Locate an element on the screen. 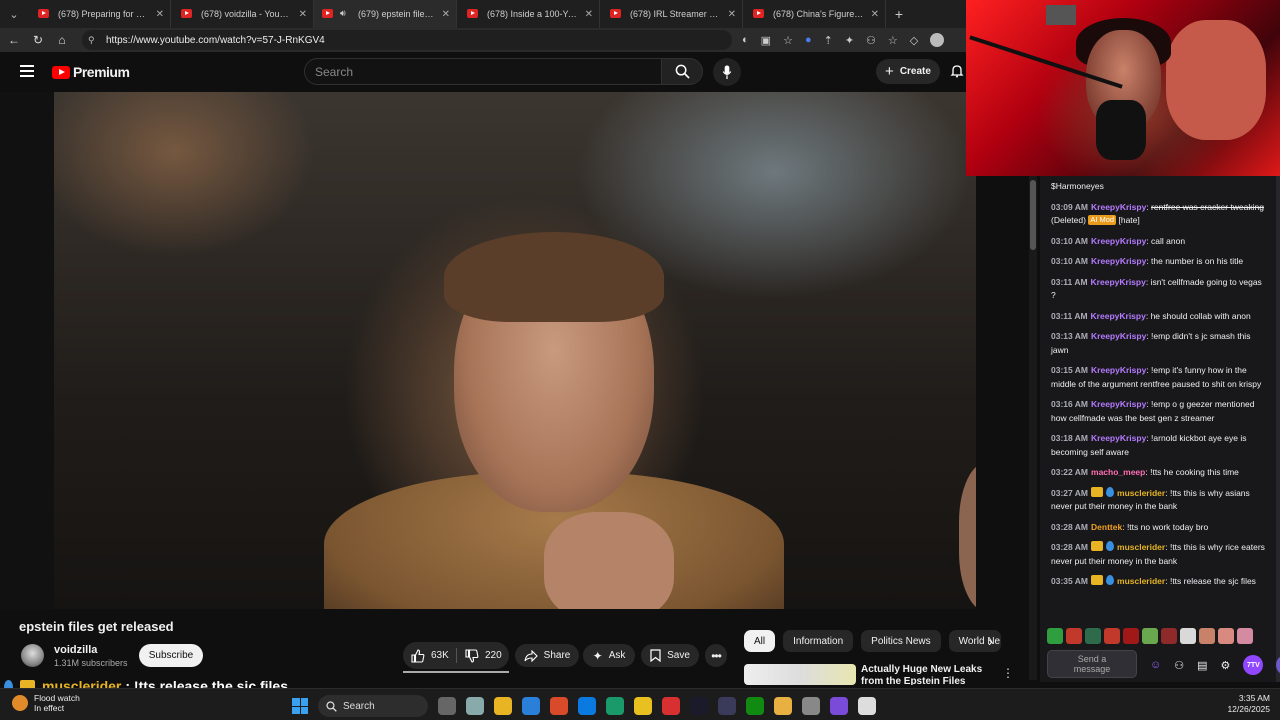  chat-scrollbar is located at coordinates (1278, 429).